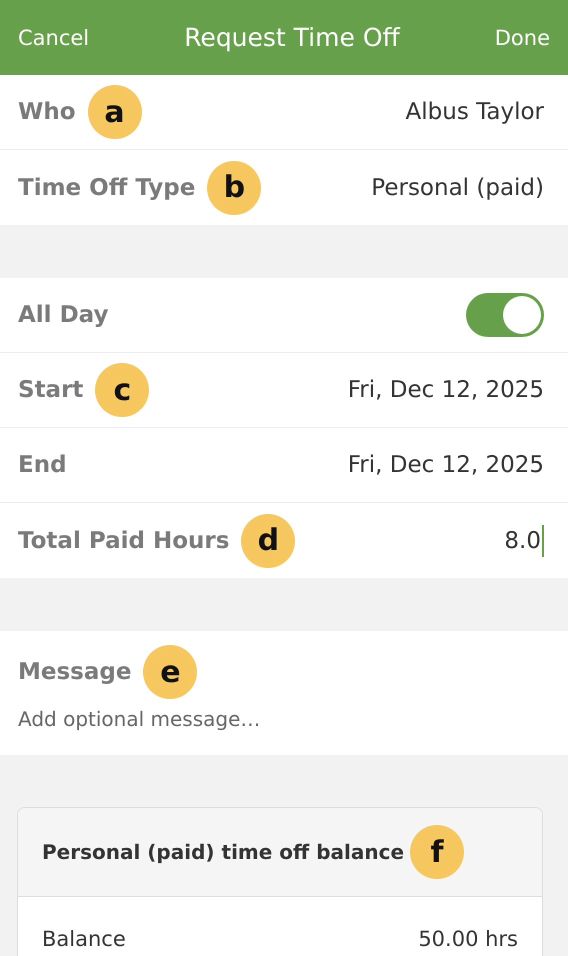  Describe the element at coordinates (468, 939) in the screenshot. I see `balance-value: 50.00 hrs` at that location.